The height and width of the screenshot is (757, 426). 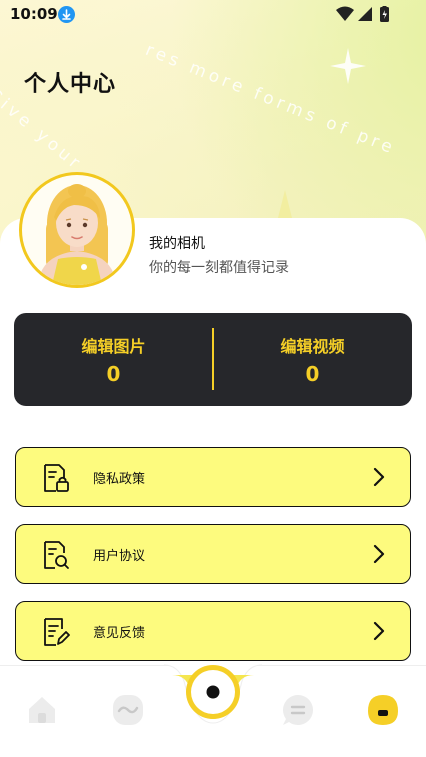 I want to click on status-time: 10:09, so click(x=34, y=14).